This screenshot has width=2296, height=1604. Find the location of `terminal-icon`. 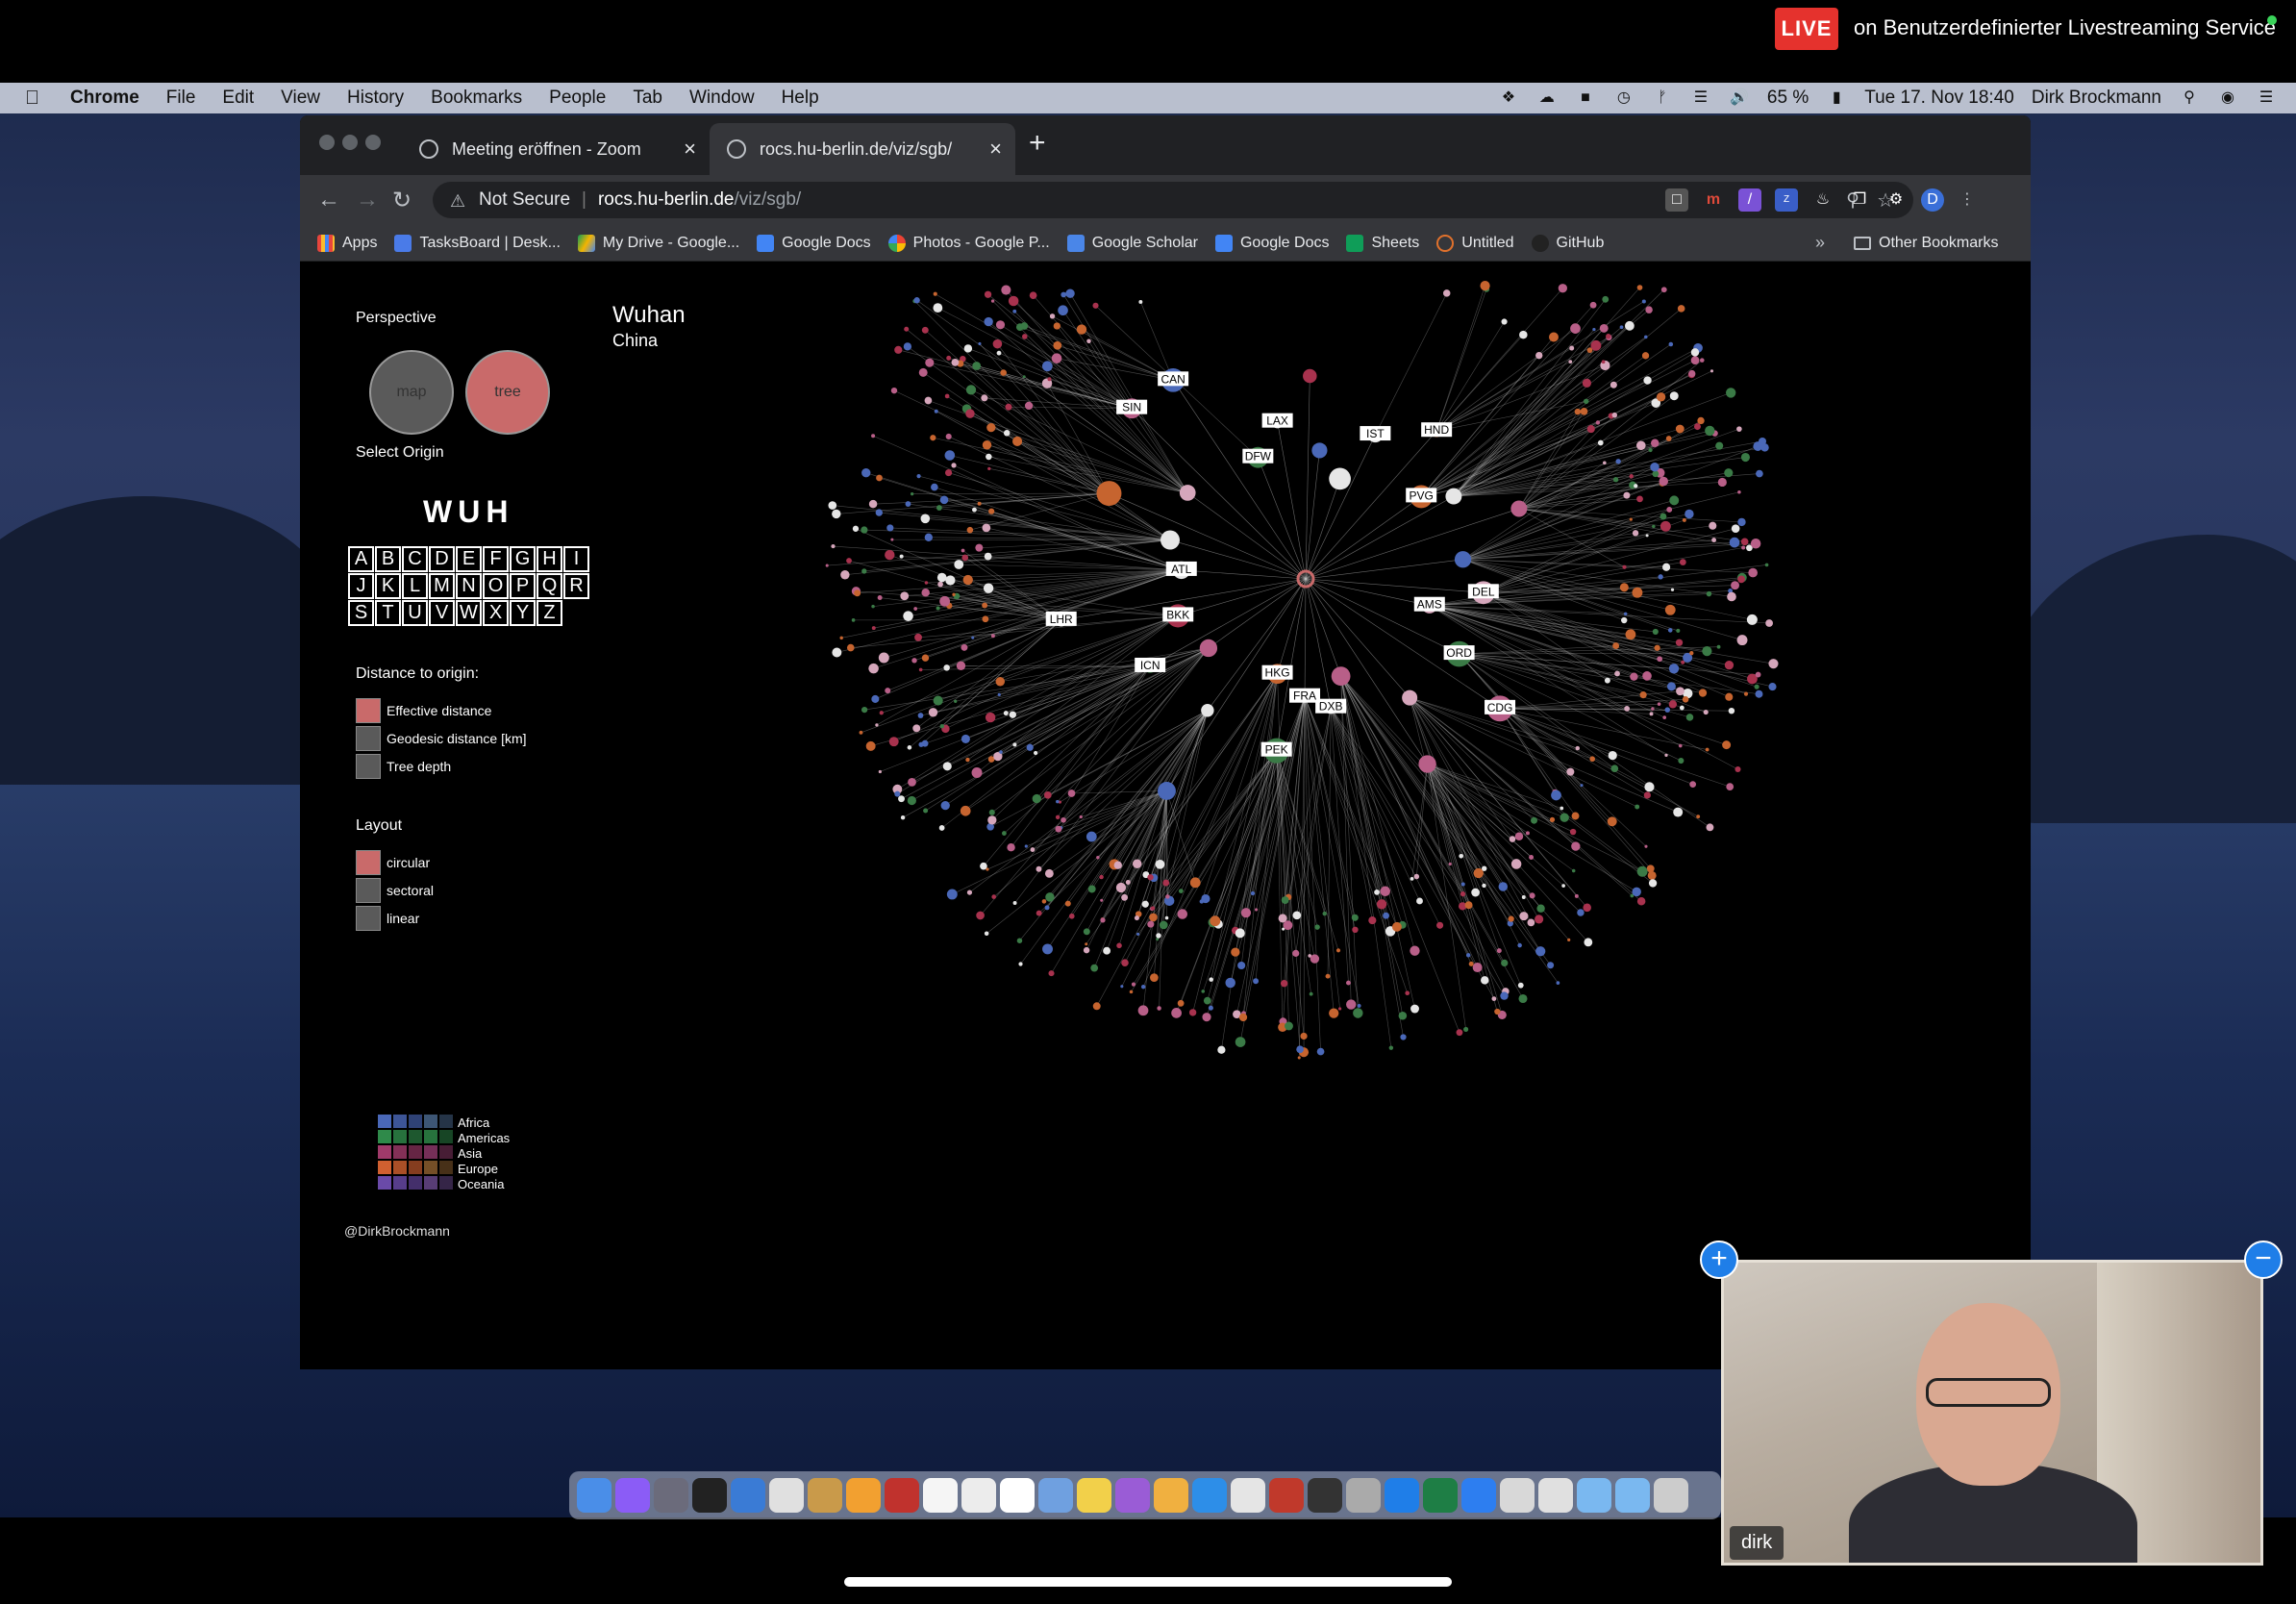

terminal-icon is located at coordinates (709, 1495).